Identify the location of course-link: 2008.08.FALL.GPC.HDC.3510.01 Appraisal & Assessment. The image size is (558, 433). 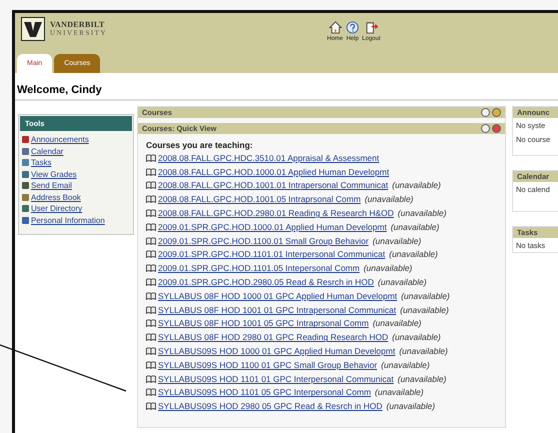
(269, 157).